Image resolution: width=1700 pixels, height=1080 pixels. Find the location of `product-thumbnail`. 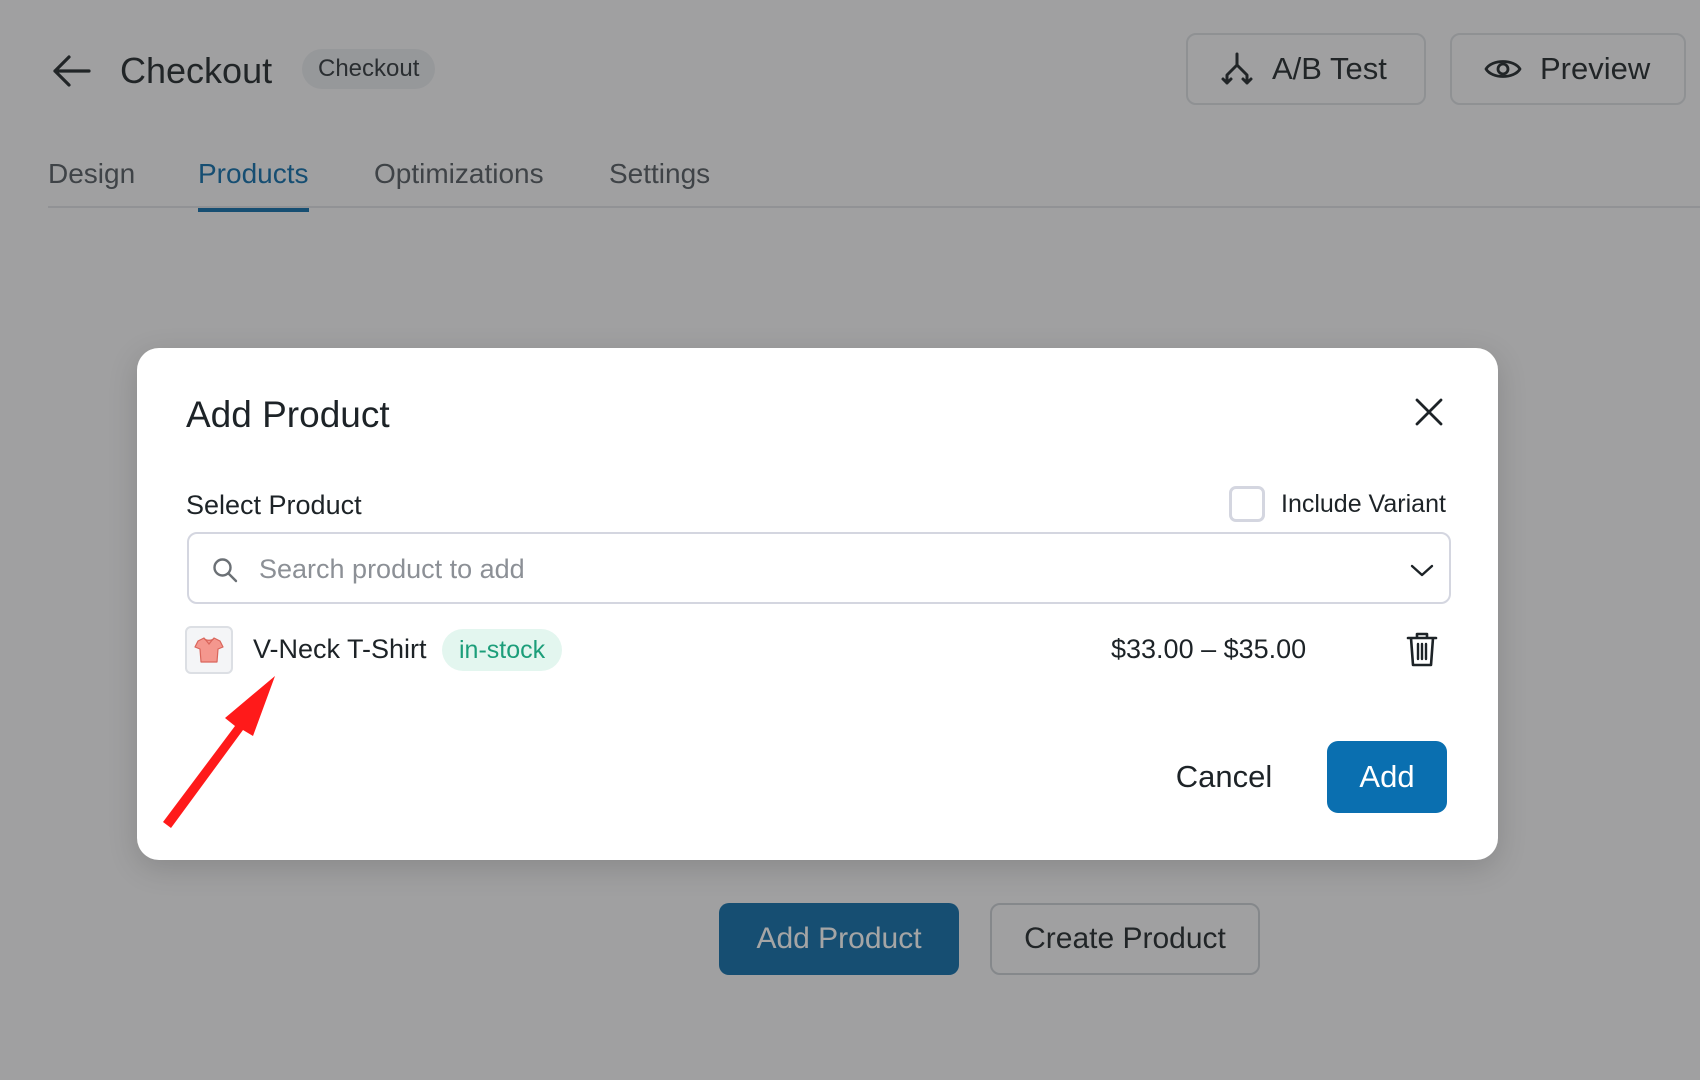

product-thumbnail is located at coordinates (209, 650).